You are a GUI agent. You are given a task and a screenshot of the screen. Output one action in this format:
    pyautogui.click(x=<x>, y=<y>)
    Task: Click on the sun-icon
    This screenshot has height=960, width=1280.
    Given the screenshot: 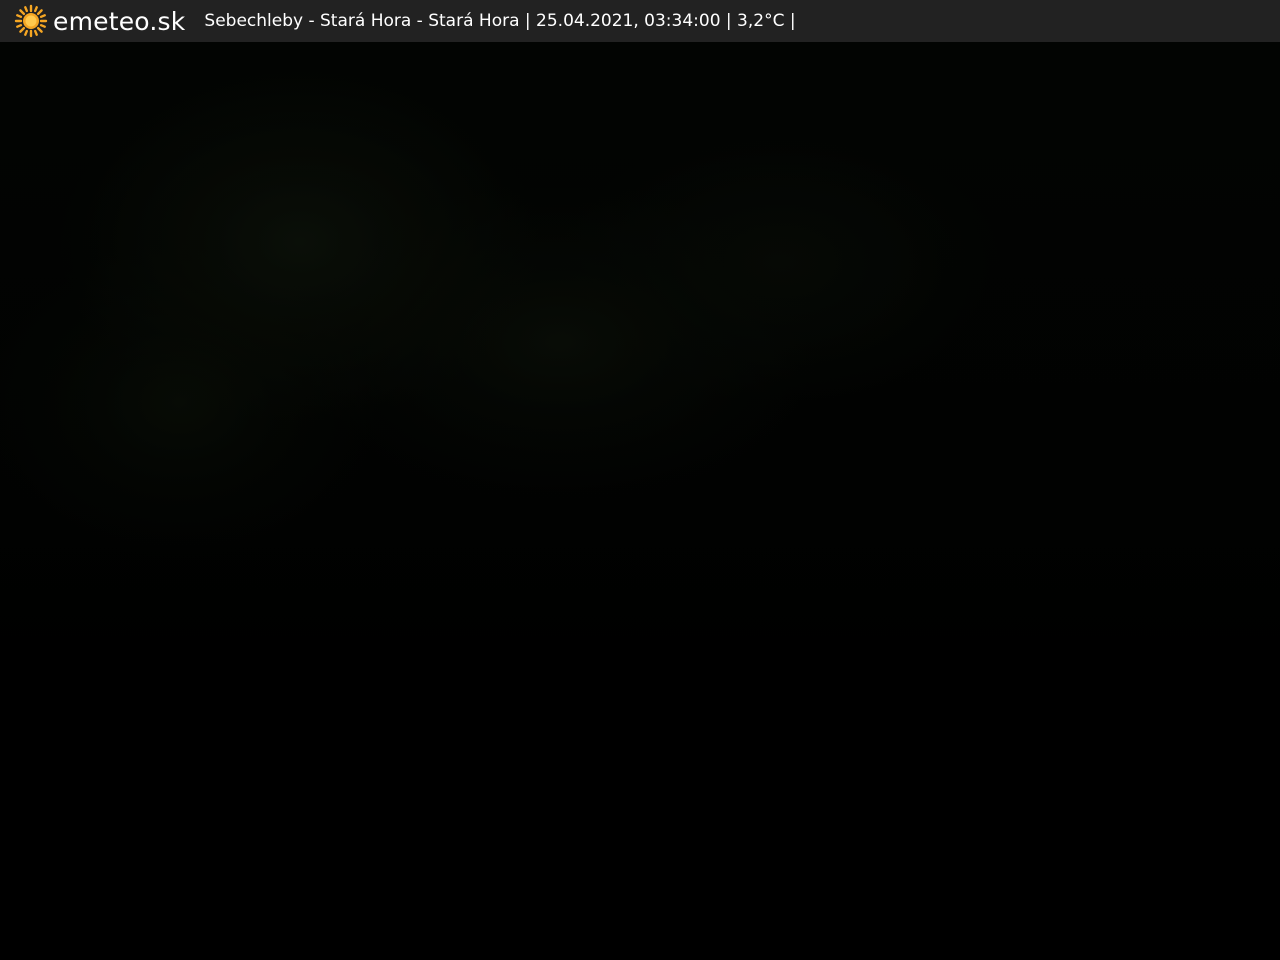 What is the action you would take?
    pyautogui.click(x=31, y=21)
    